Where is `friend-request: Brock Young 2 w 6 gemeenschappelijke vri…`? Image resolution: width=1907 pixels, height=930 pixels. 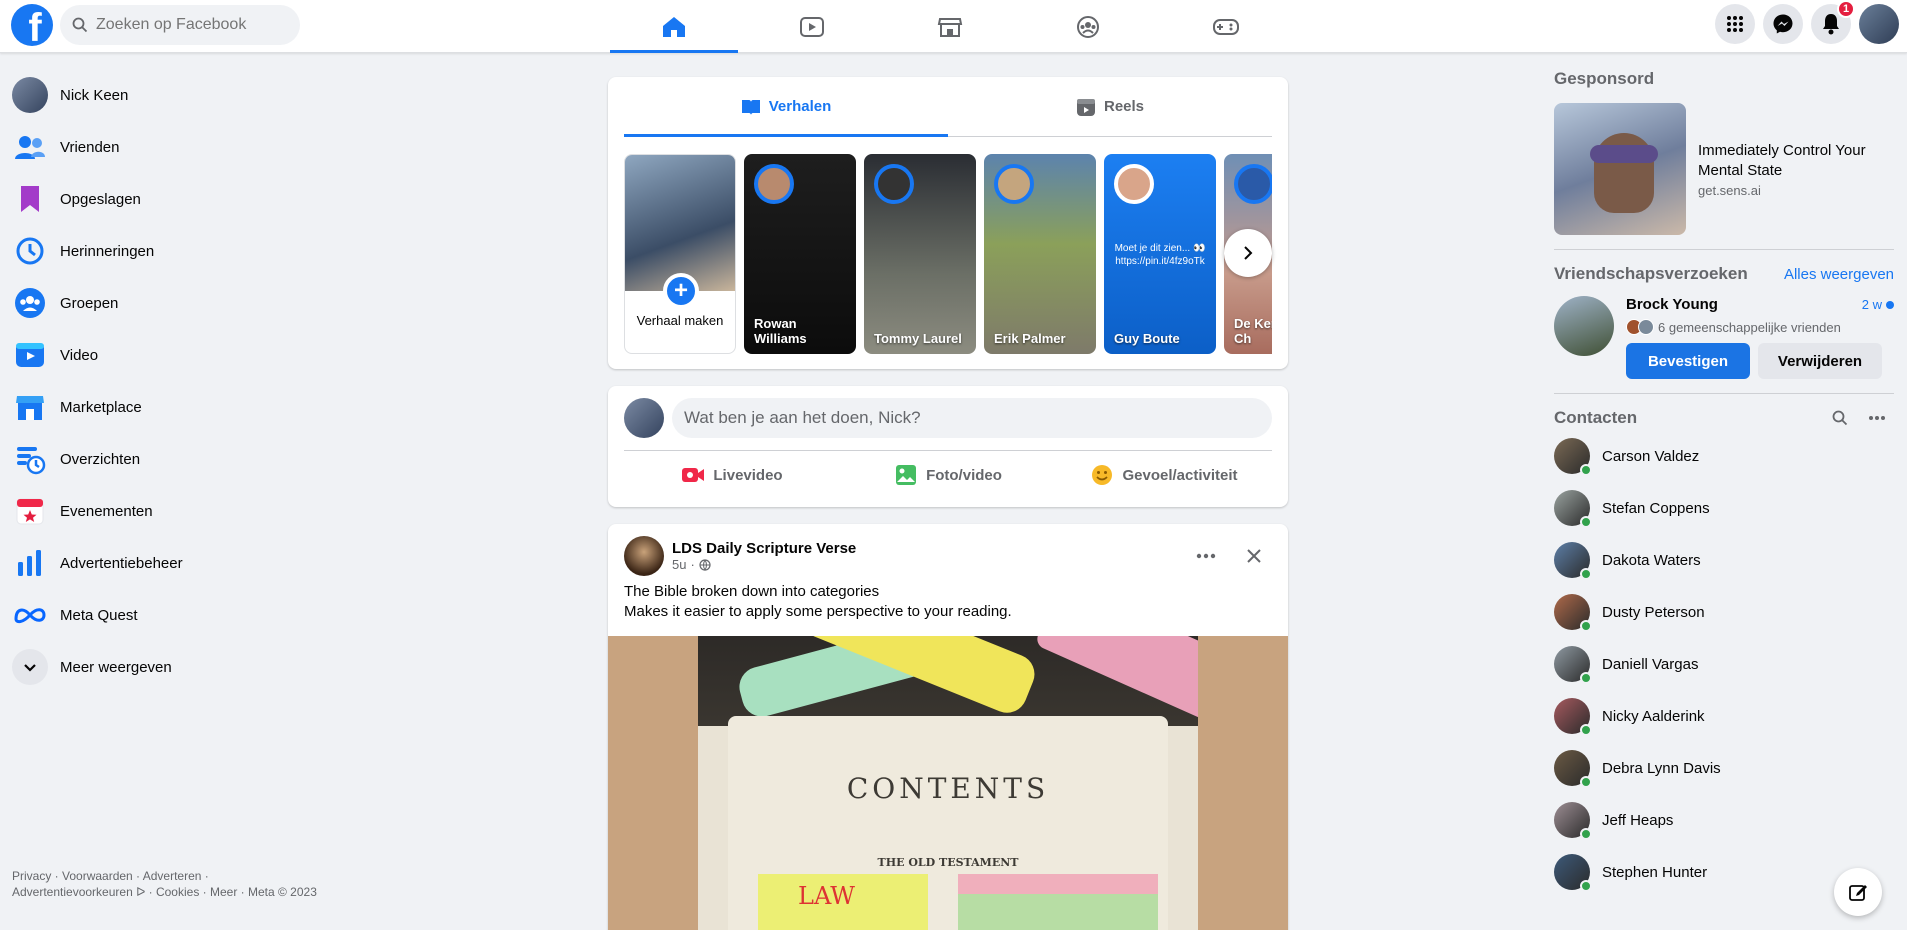 friend-request: Brock Young 2 w 6 gemeenschappelijke vri… is located at coordinates (1724, 337).